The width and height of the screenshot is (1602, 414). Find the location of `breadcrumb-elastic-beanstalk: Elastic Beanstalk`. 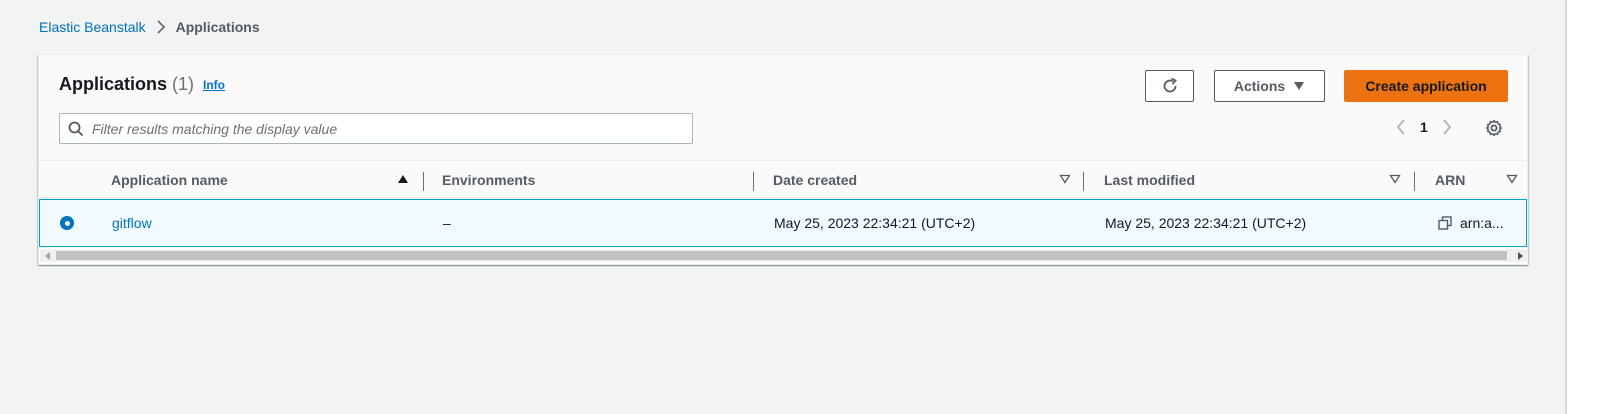

breadcrumb-elastic-beanstalk: Elastic Beanstalk is located at coordinates (92, 27).